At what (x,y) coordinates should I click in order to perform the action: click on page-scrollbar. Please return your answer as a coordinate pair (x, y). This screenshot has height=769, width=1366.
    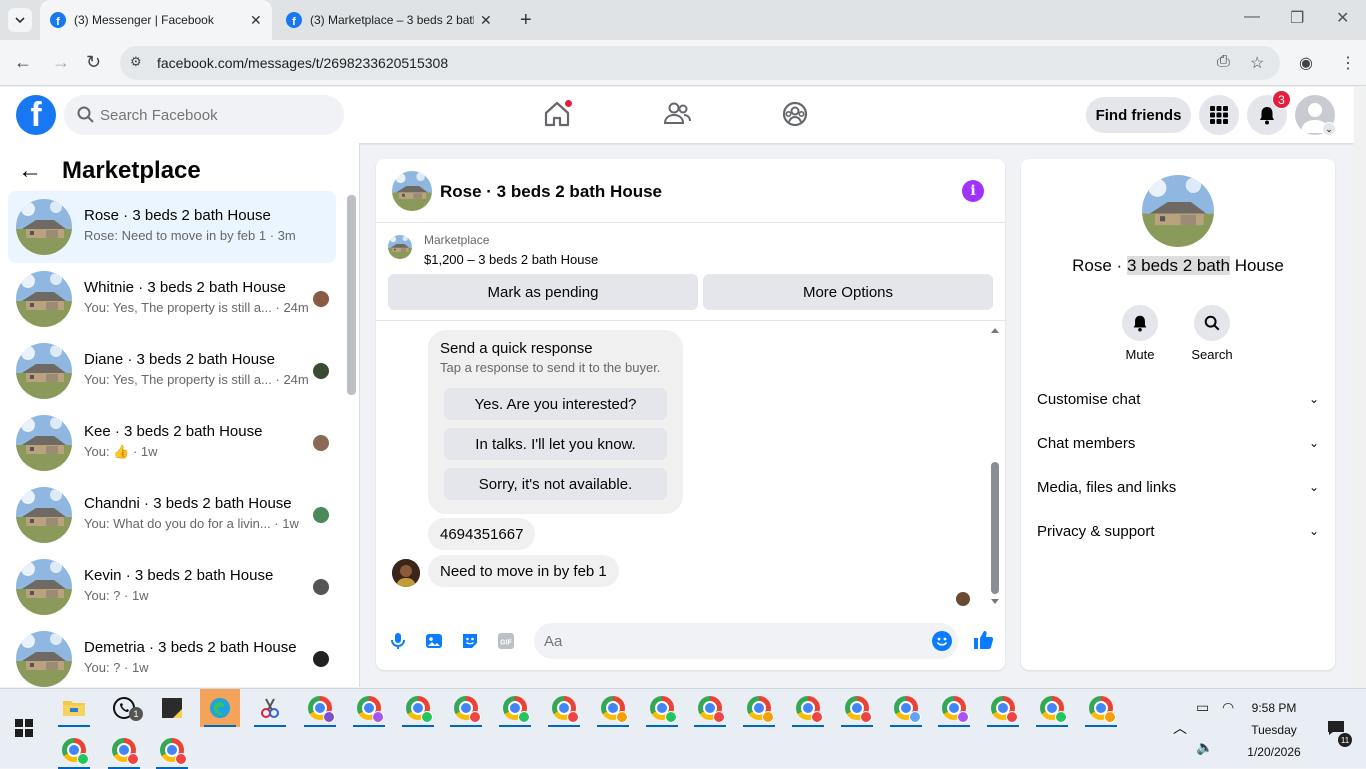
    Looking at the image, I should click on (1360, 387).